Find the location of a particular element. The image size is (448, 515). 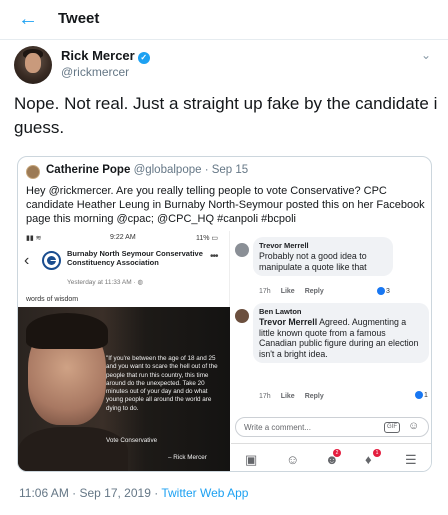

menu-icon: ☰ is located at coordinates (411, 459).